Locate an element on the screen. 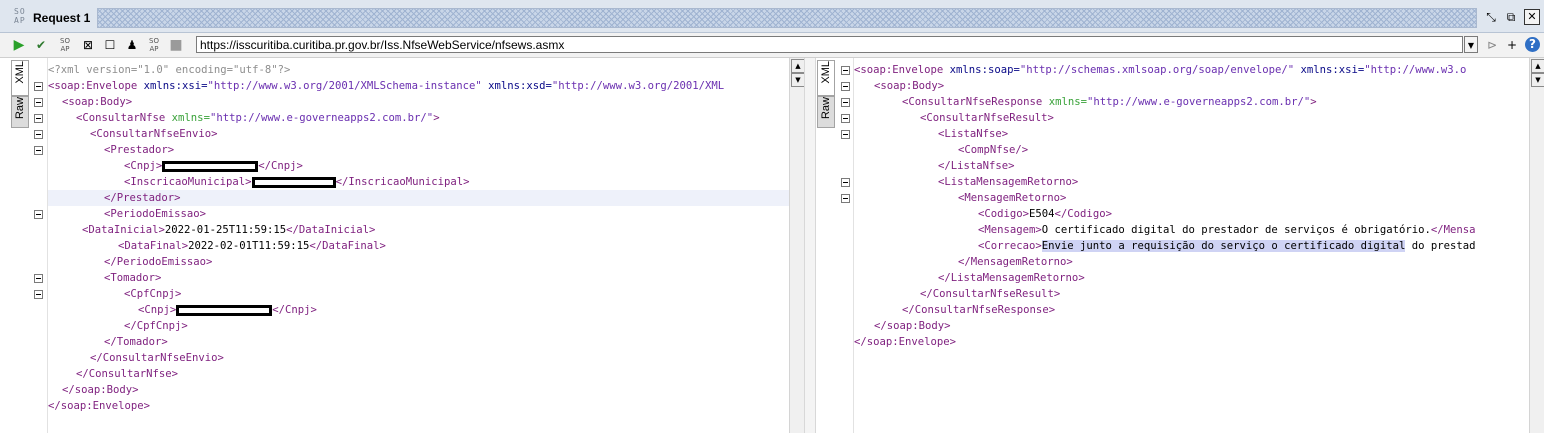  xml-attr: xmlns:soap= is located at coordinates (981, 70).